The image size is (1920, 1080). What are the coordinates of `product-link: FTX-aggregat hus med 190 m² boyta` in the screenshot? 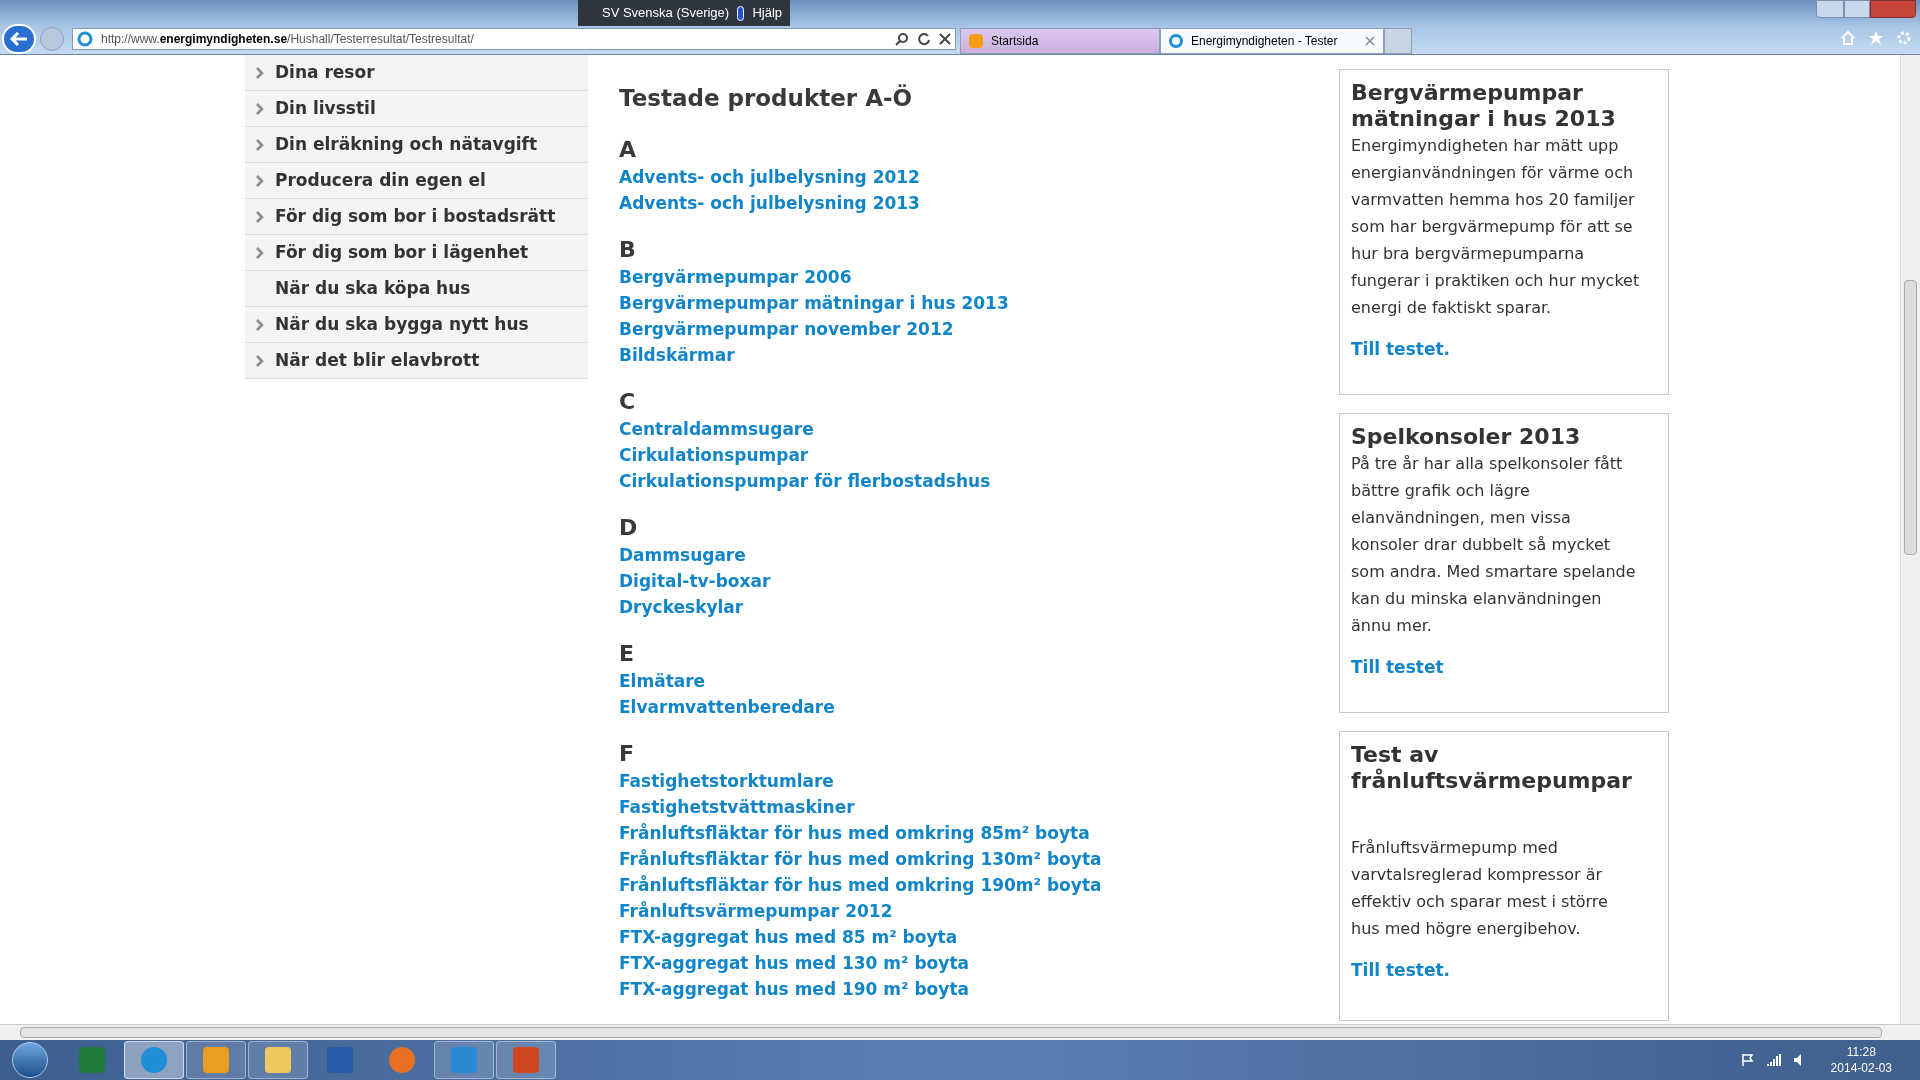 It's located at (794, 988).